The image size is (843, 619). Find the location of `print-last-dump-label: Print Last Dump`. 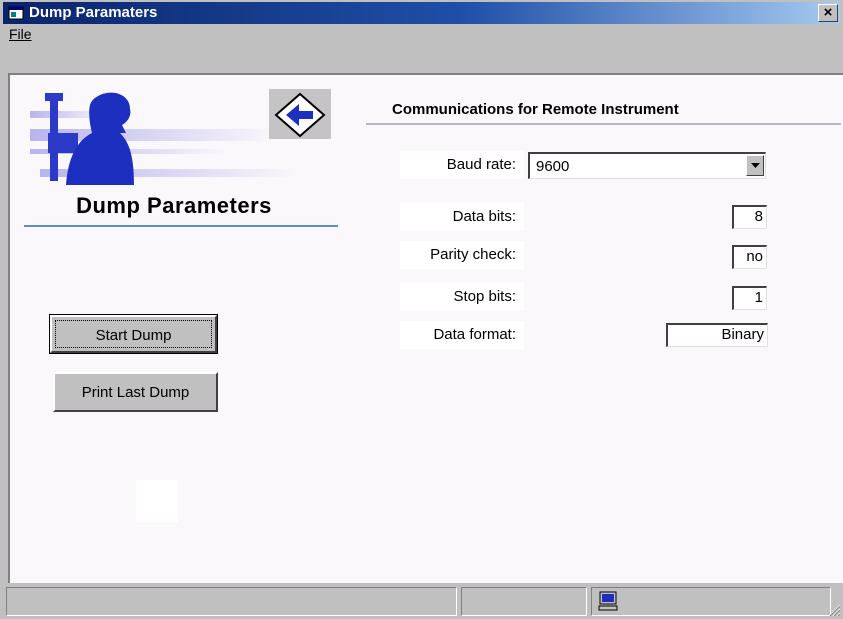

print-last-dump-label: Print Last Dump is located at coordinates (135, 392).